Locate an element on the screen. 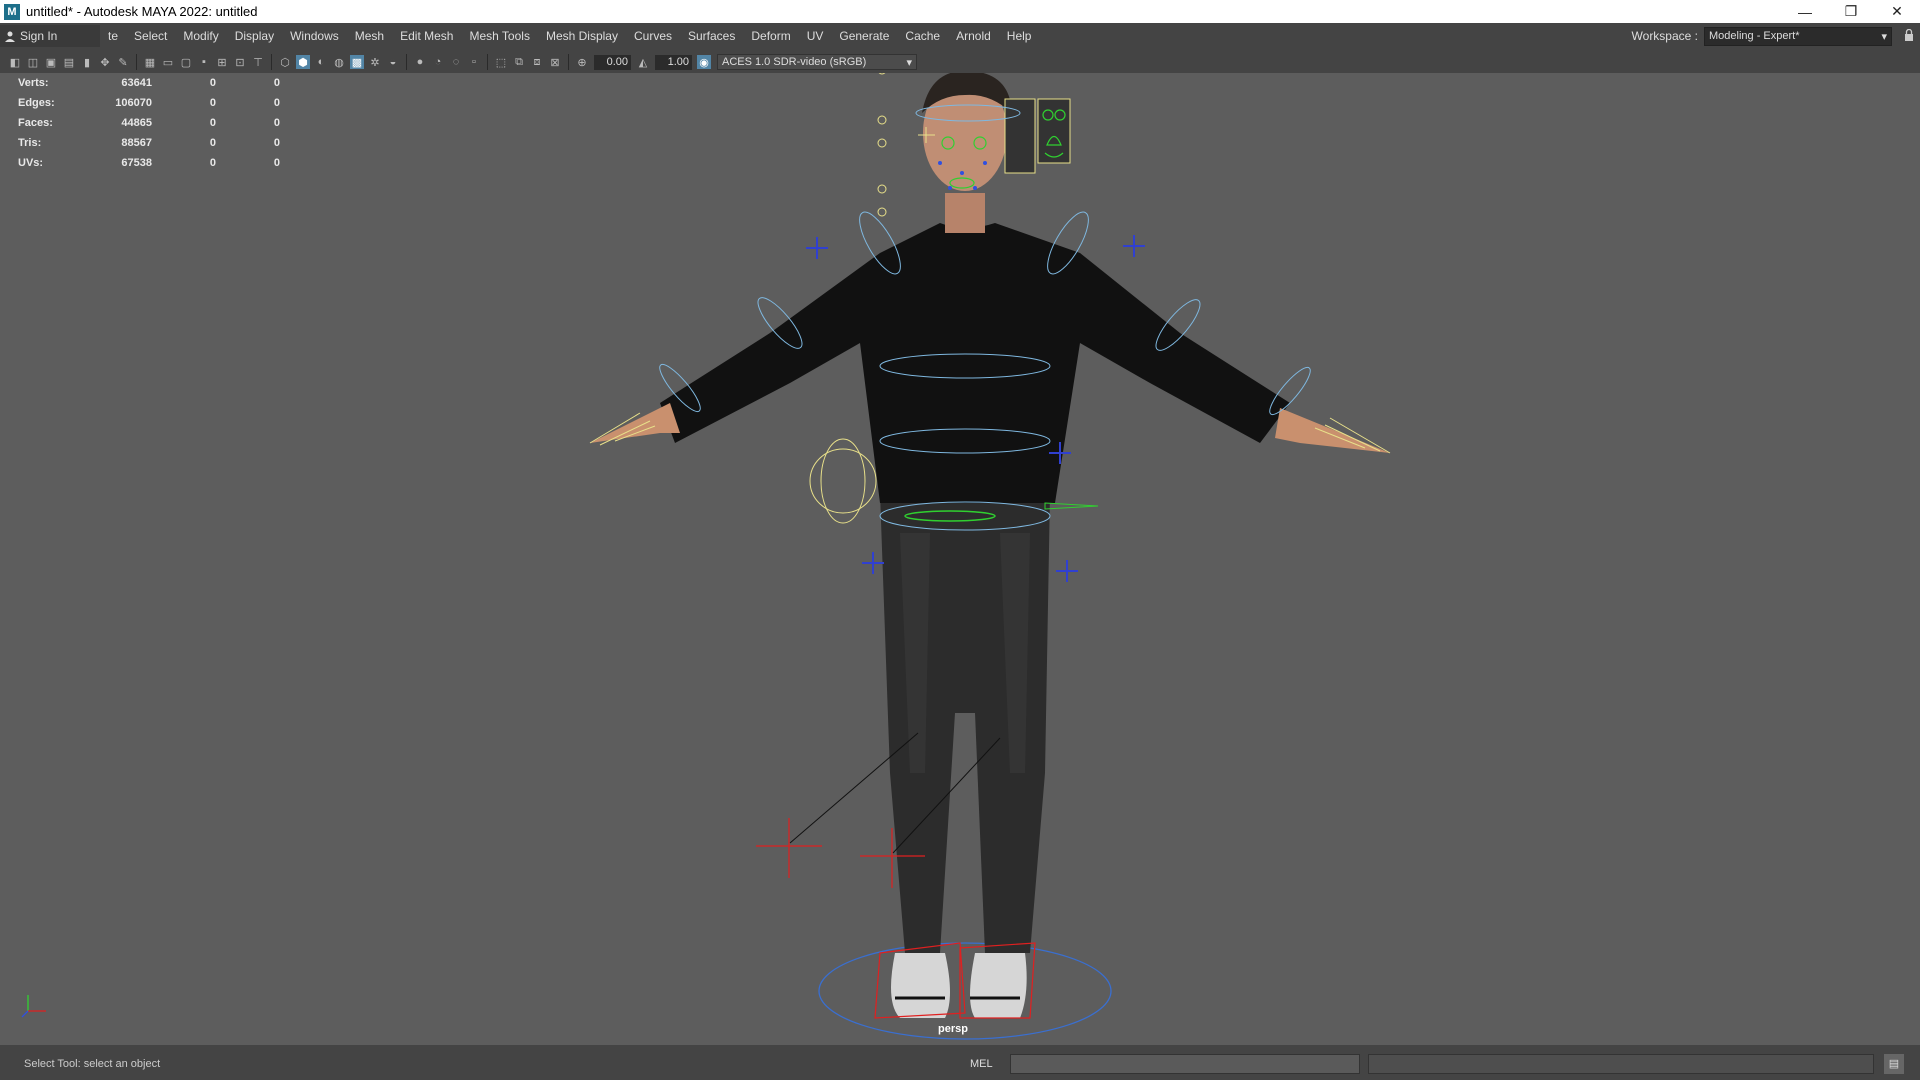 Image resolution: width=1920 pixels, height=1080 pixels. shadows-icon: ◒ is located at coordinates (393, 62).